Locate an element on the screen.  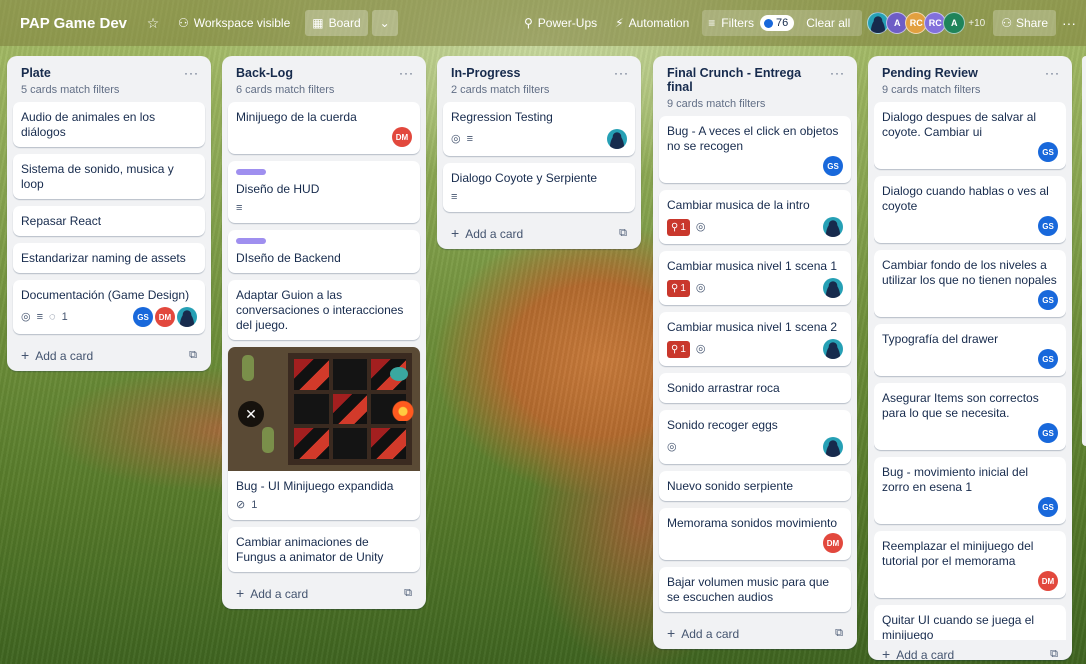
list-title: Pending Review is located at coordinates (930, 73).